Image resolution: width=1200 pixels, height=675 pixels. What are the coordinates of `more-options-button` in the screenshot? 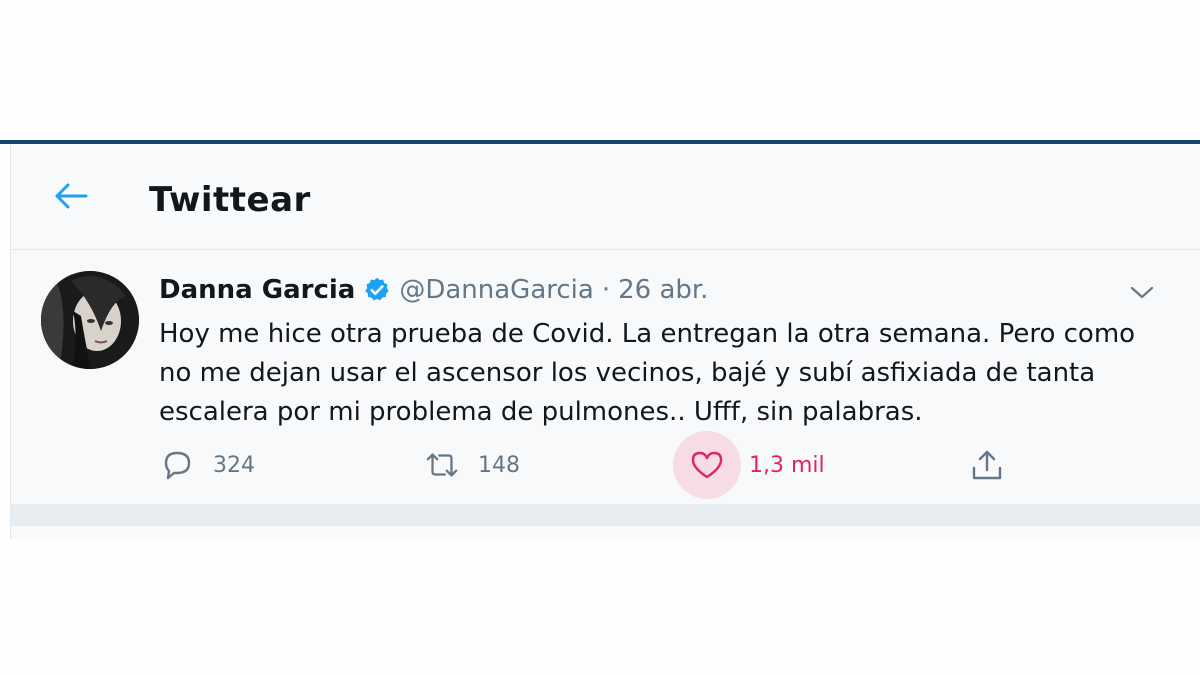 It's located at (1142, 293).